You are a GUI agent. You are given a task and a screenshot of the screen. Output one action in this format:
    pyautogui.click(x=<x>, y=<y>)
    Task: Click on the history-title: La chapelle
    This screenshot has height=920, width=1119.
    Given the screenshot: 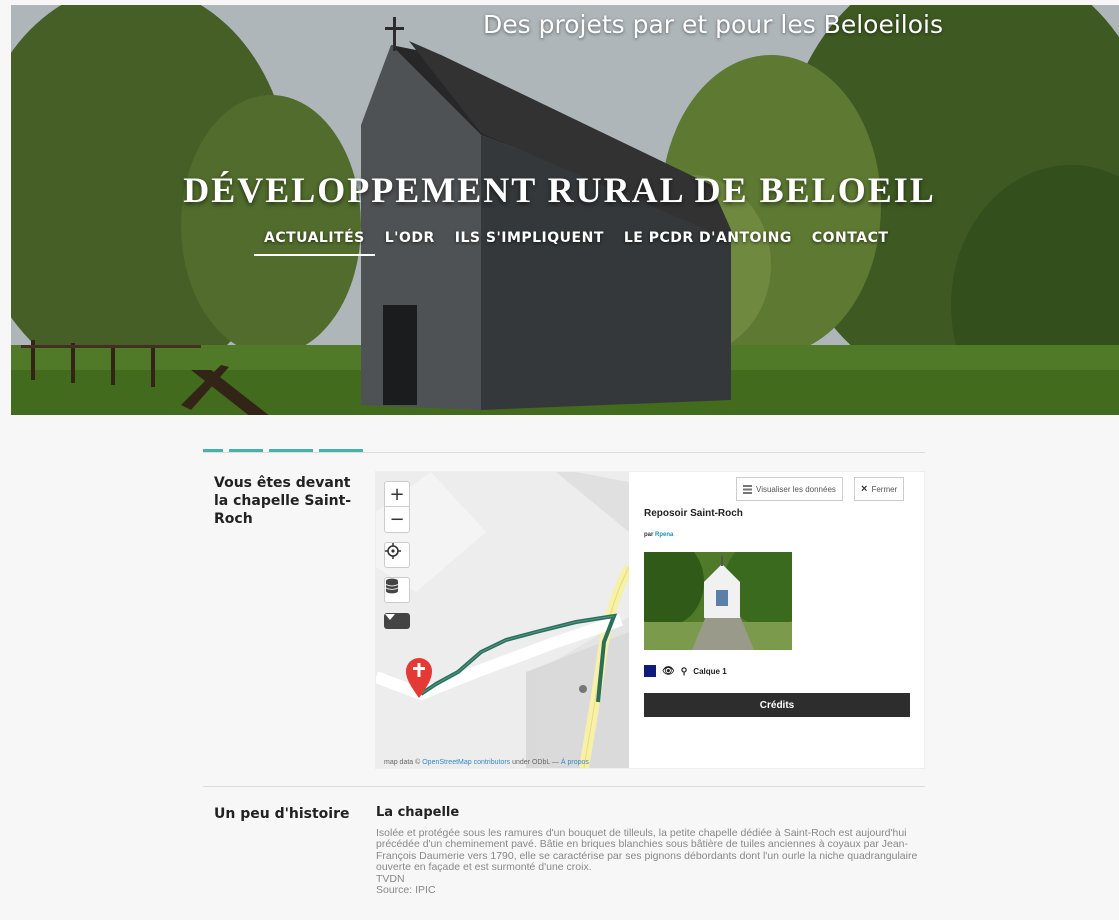 What is the action you would take?
    pyautogui.click(x=418, y=812)
    